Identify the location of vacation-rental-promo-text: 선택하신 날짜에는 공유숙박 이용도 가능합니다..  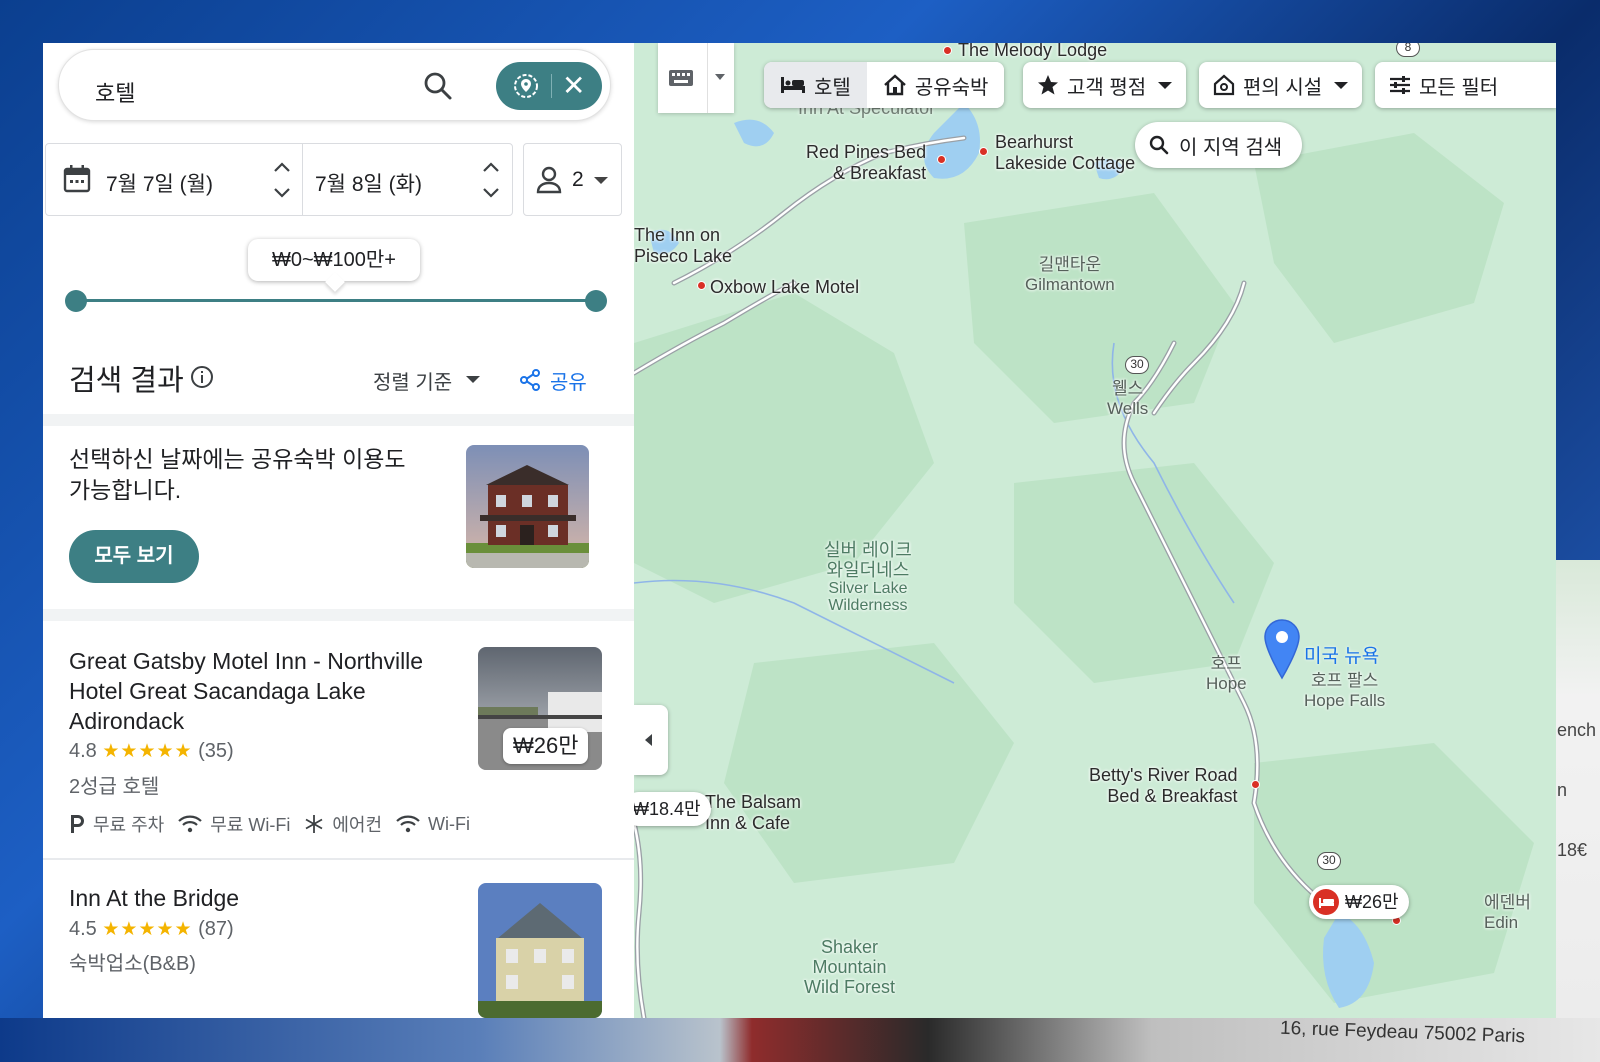
(237, 474).